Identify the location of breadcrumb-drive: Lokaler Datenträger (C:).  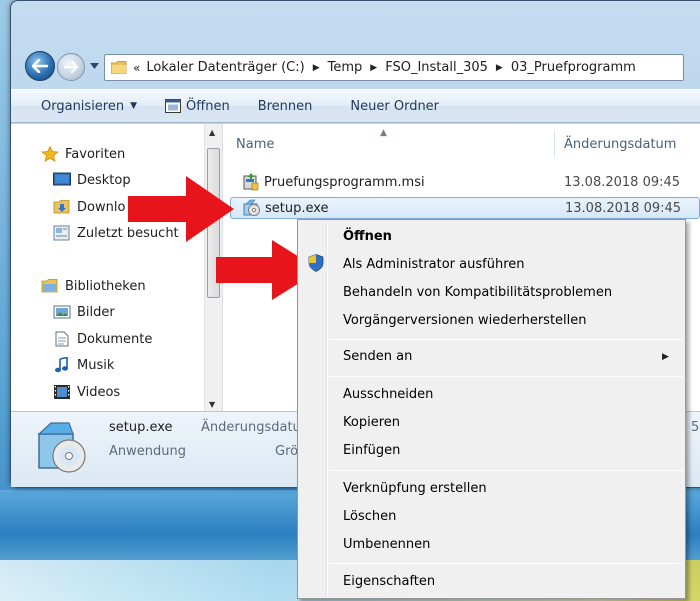
(225, 67).